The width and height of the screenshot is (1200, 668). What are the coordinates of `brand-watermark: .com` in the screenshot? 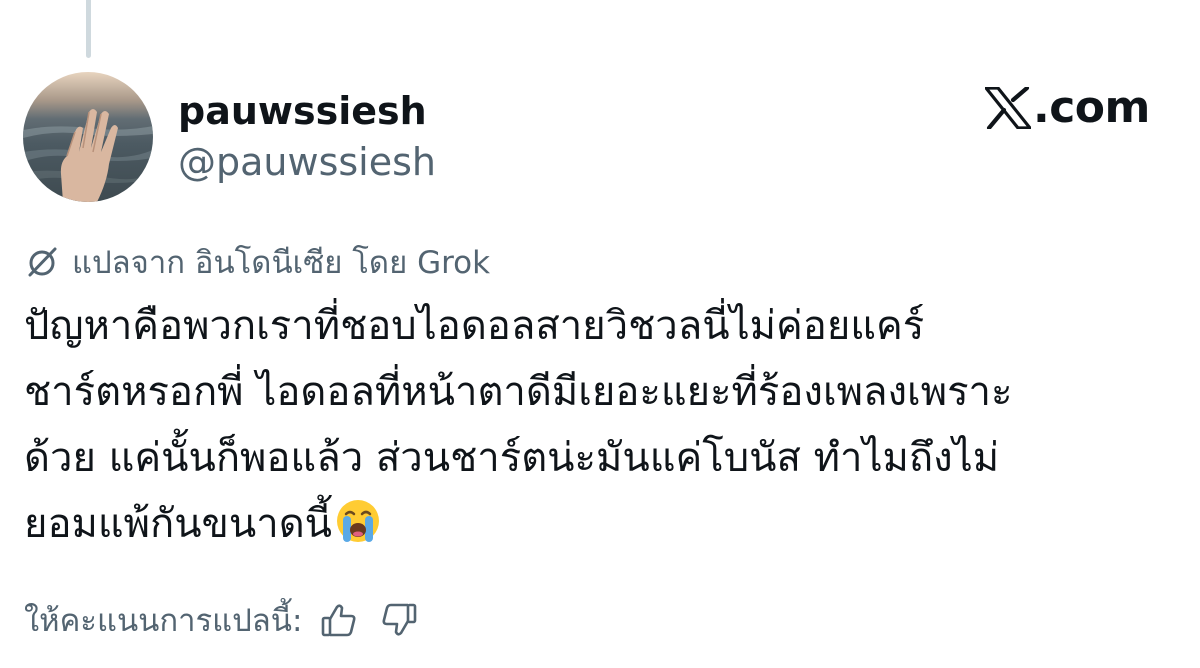 It's located at (1067, 107).